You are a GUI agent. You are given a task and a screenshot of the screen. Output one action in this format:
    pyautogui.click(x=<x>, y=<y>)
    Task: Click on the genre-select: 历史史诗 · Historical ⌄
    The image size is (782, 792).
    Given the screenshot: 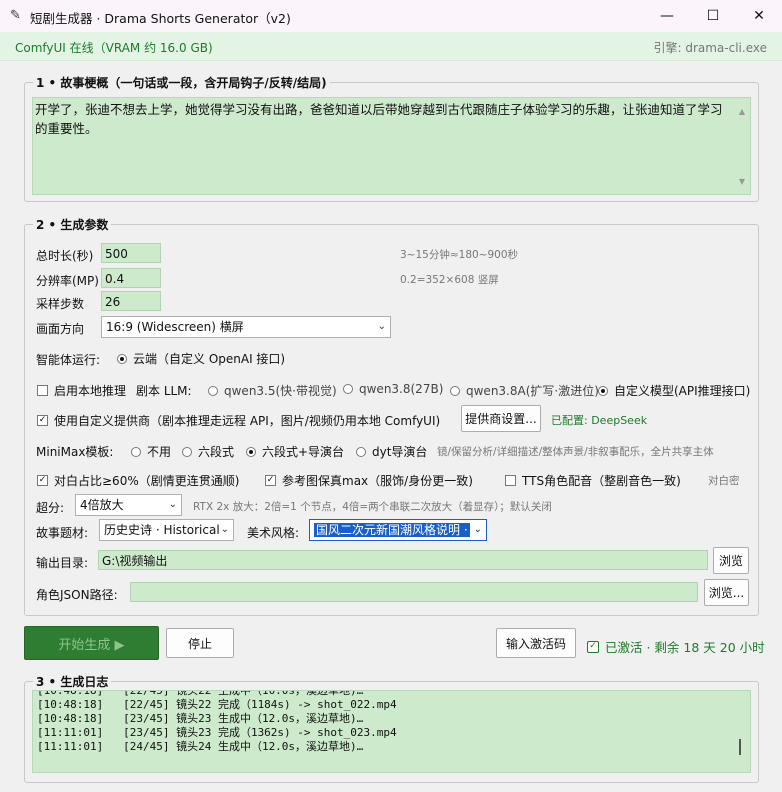 What is the action you would take?
    pyautogui.click(x=166, y=530)
    